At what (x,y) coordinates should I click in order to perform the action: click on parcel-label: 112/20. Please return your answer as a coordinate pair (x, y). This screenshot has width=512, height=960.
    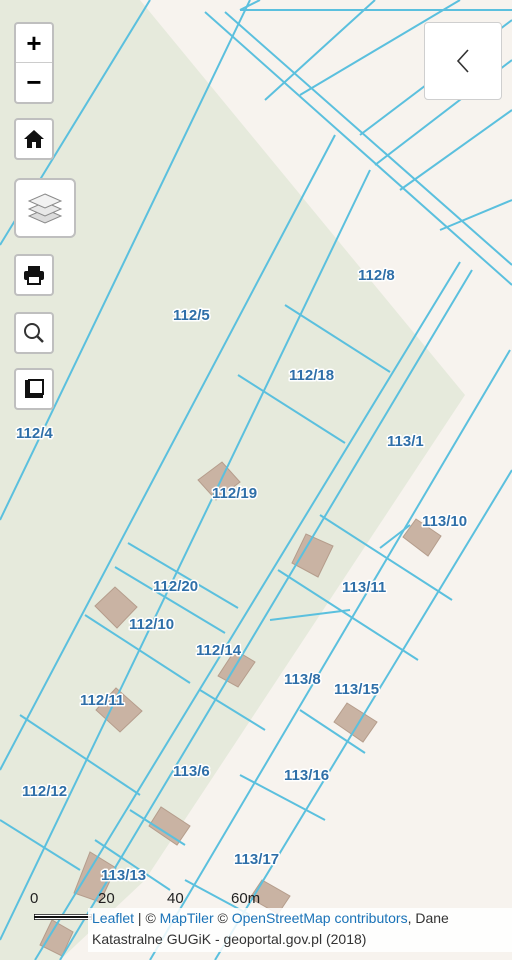
    Looking at the image, I should click on (175, 586).